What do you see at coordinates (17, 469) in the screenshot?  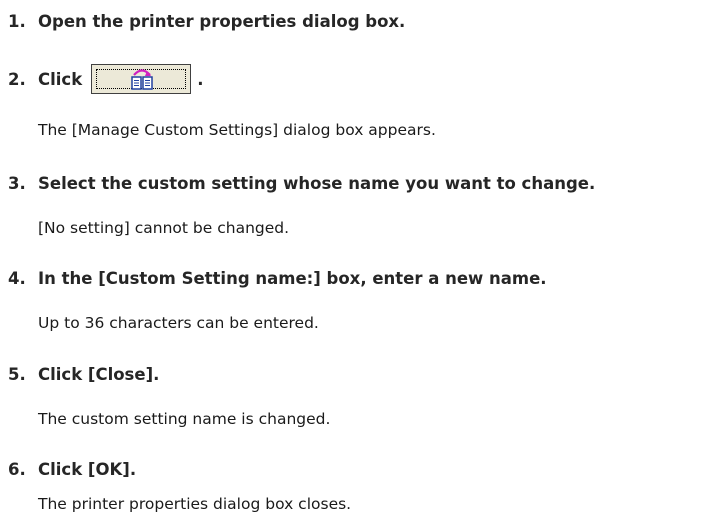 I see `step-6-number: 6.` at bounding box center [17, 469].